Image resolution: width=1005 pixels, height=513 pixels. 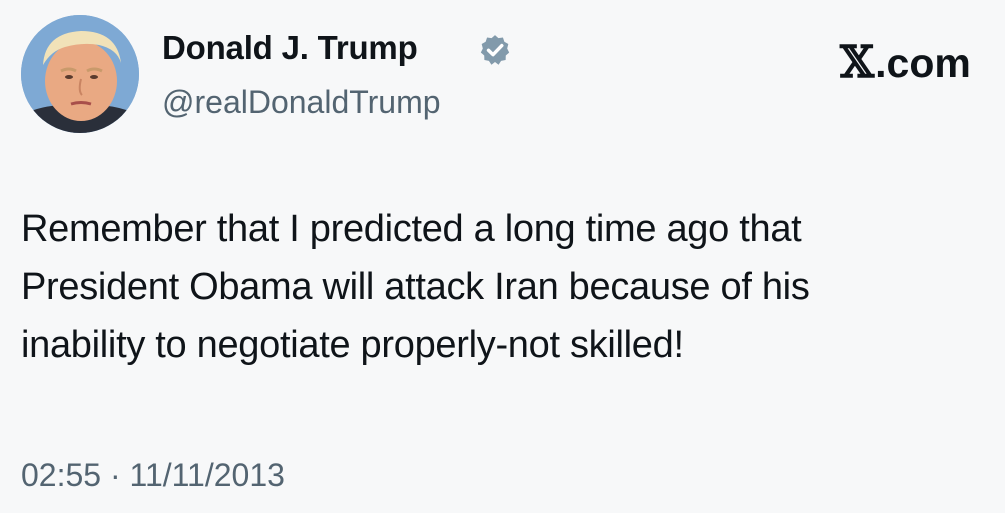 I want to click on tweet-timestamp: 02:55 · 11/11/2013, so click(x=153, y=475).